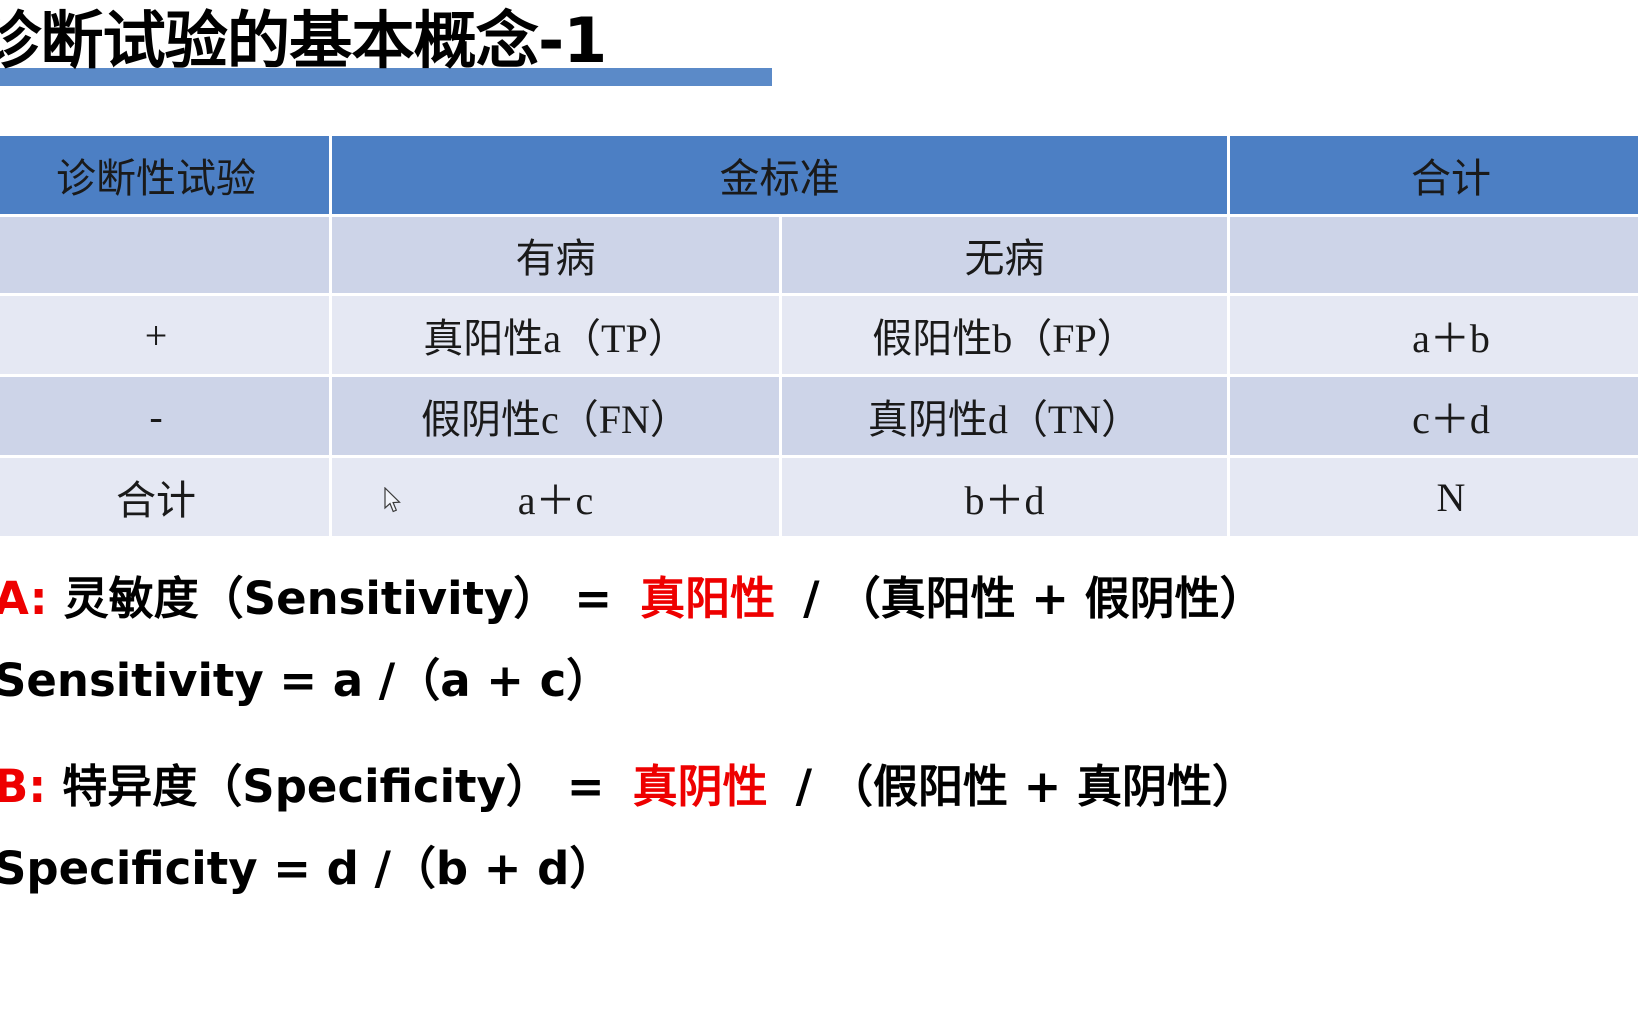 This screenshot has width=1638, height=1024. Describe the element at coordinates (164, 416) in the screenshot. I see `row-label-negative: -` at that location.